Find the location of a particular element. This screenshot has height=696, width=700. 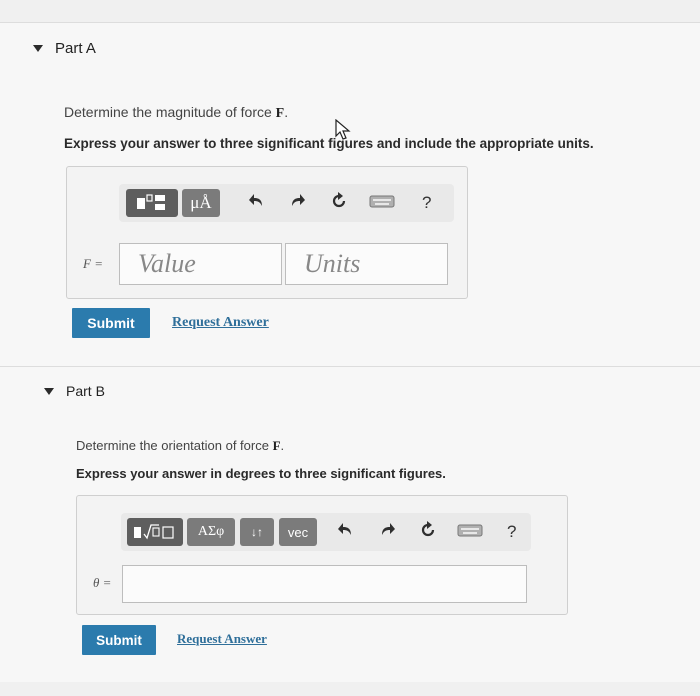

question-text: Determine the orientation of force is located at coordinates (174, 445).